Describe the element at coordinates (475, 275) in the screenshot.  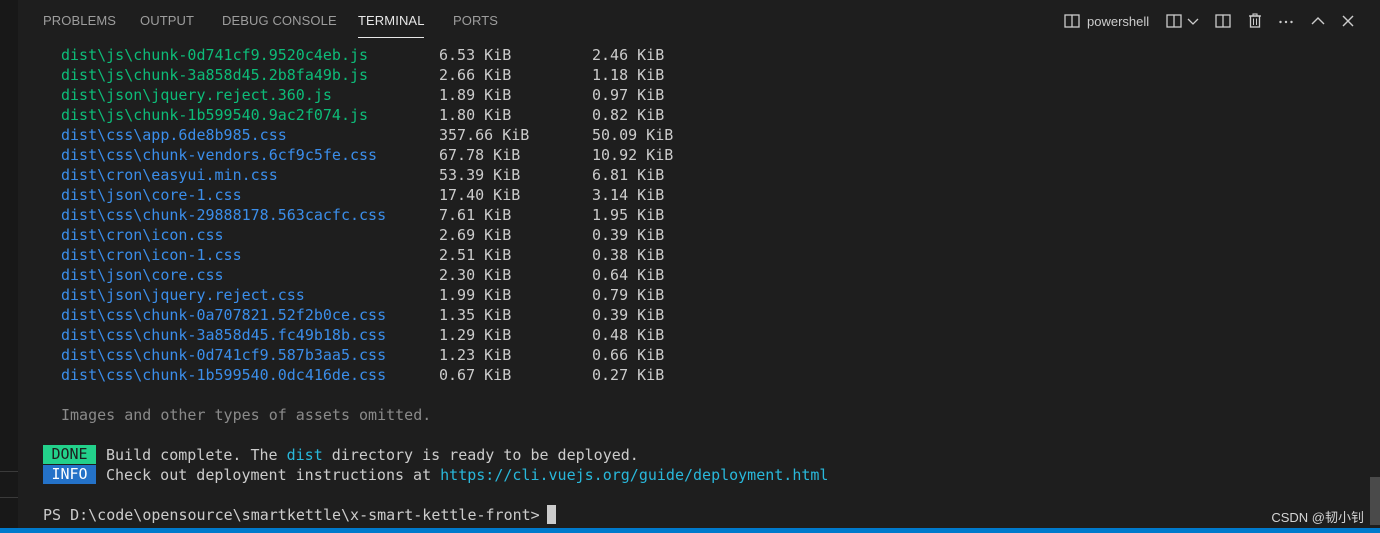
I see `asset-size: 2.30 KiB` at that location.